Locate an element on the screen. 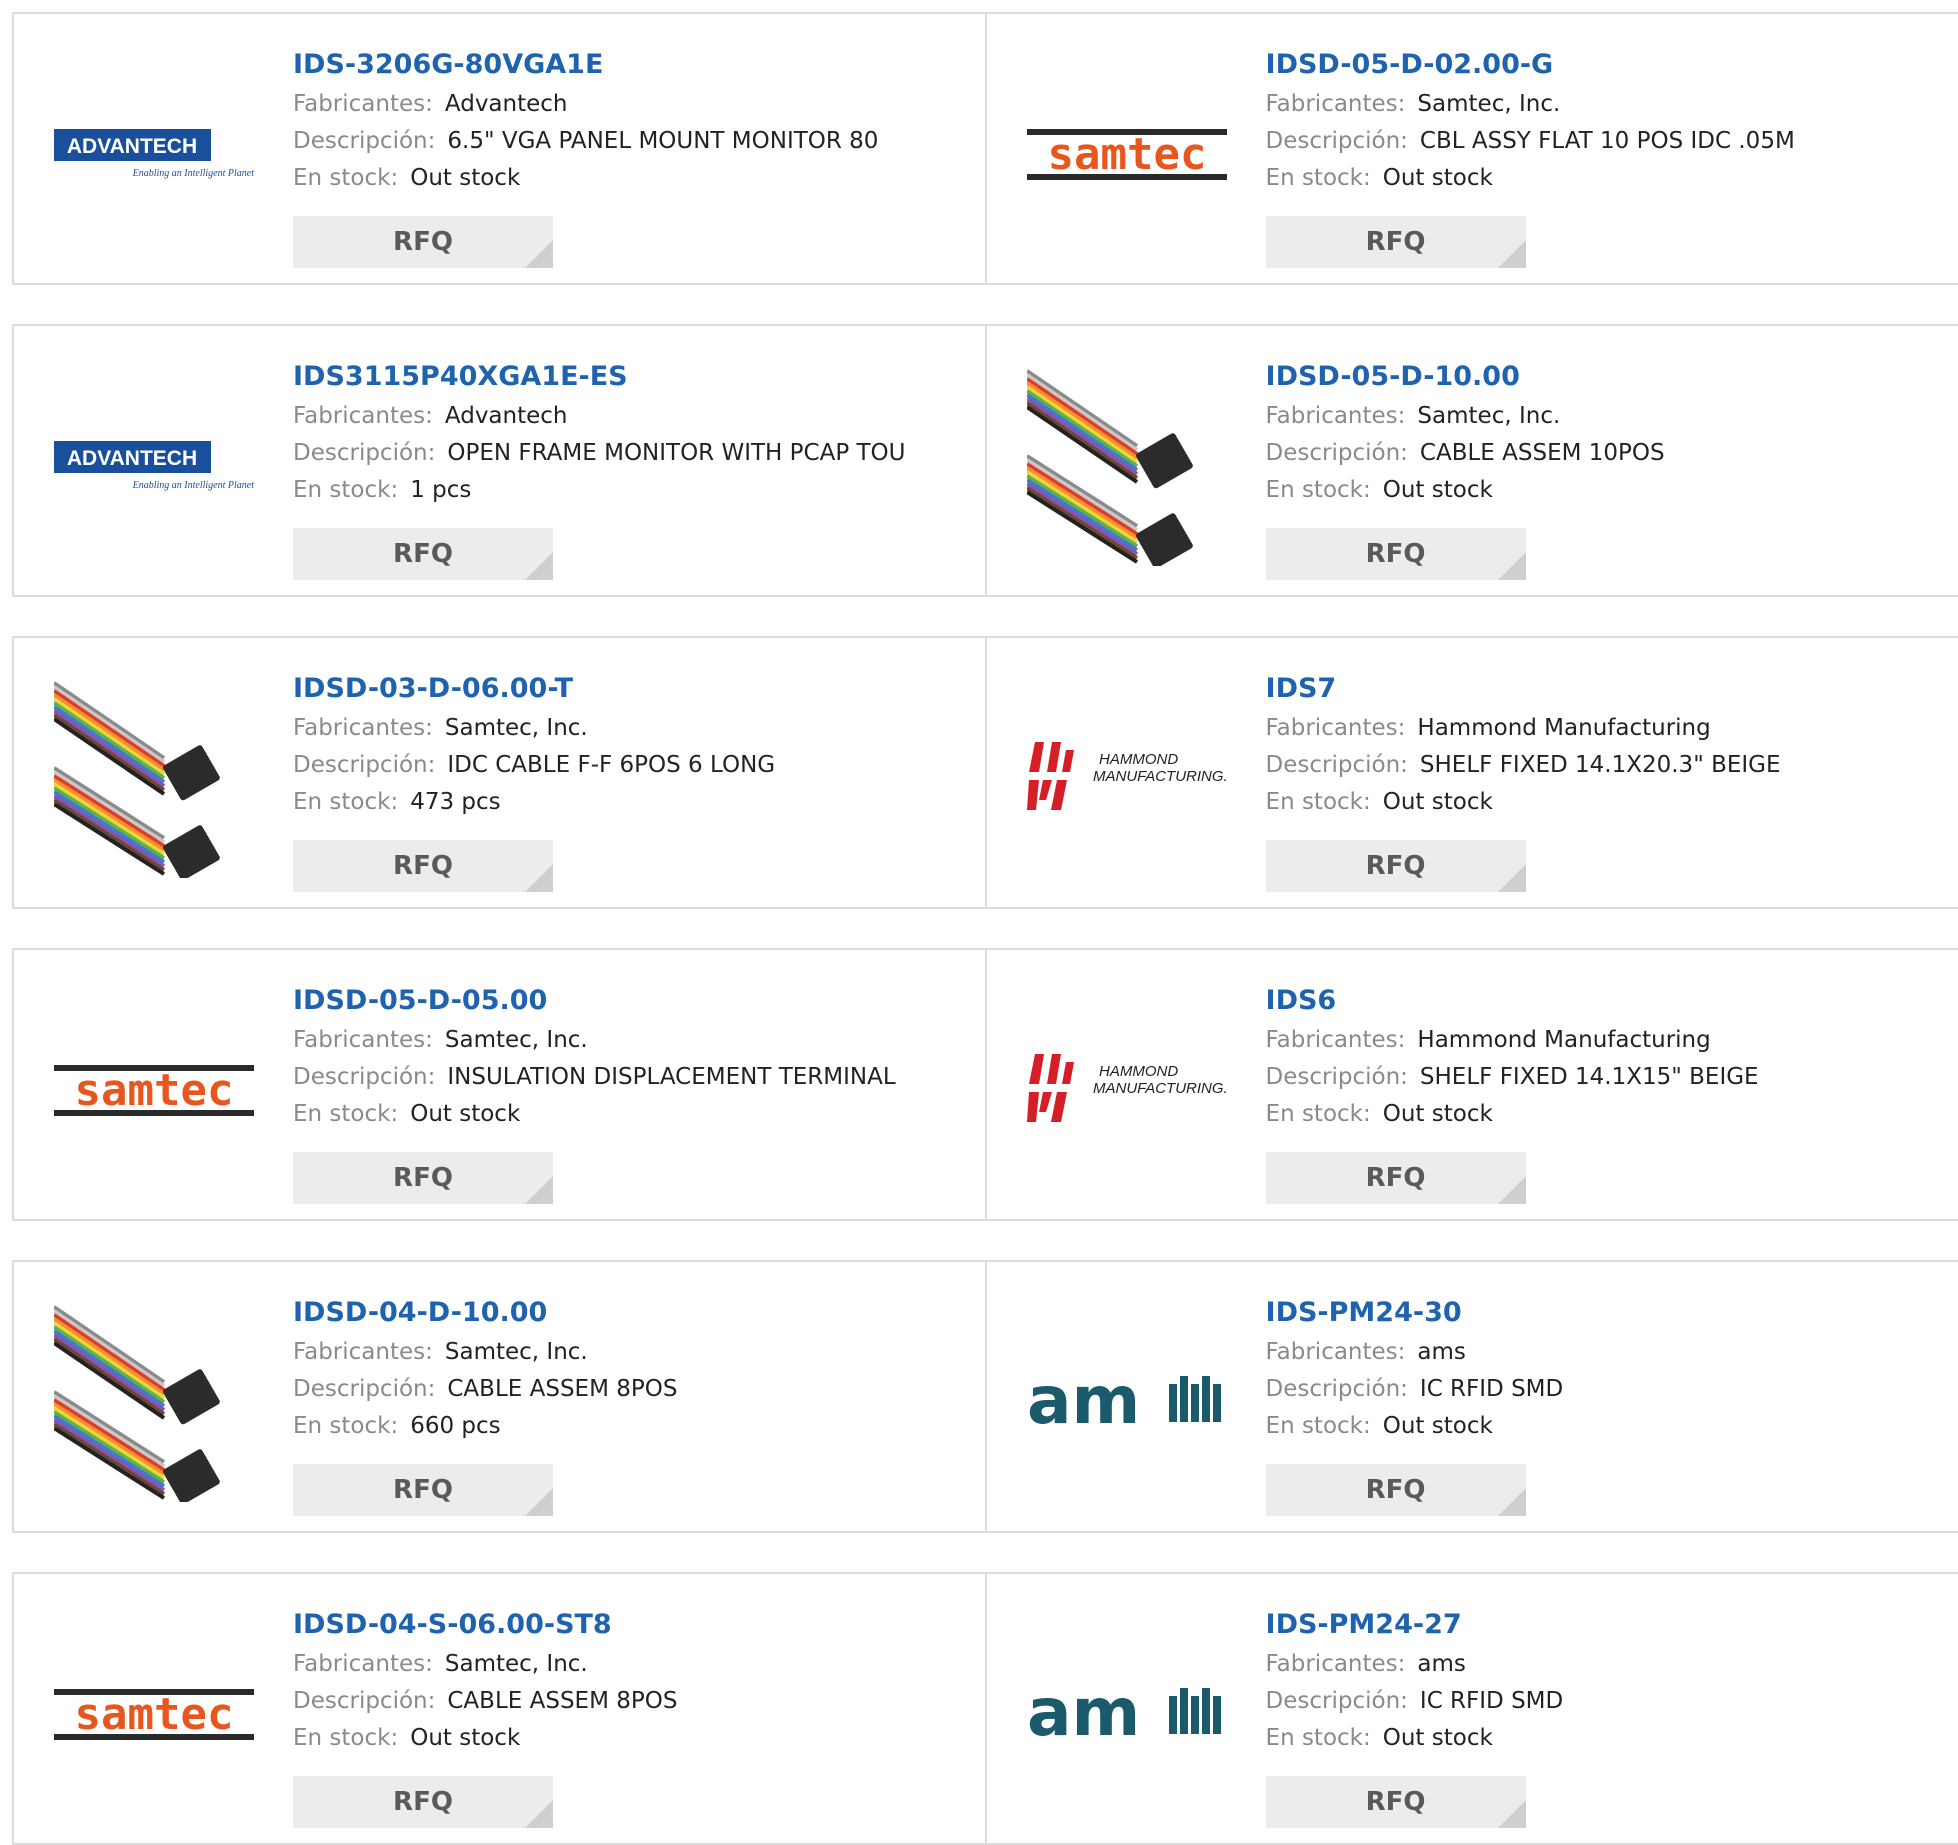 Image resolution: width=1958 pixels, height=1845 pixels. part-number-link: IDSD-05-D-02.00-G is located at coordinates (1612, 65).